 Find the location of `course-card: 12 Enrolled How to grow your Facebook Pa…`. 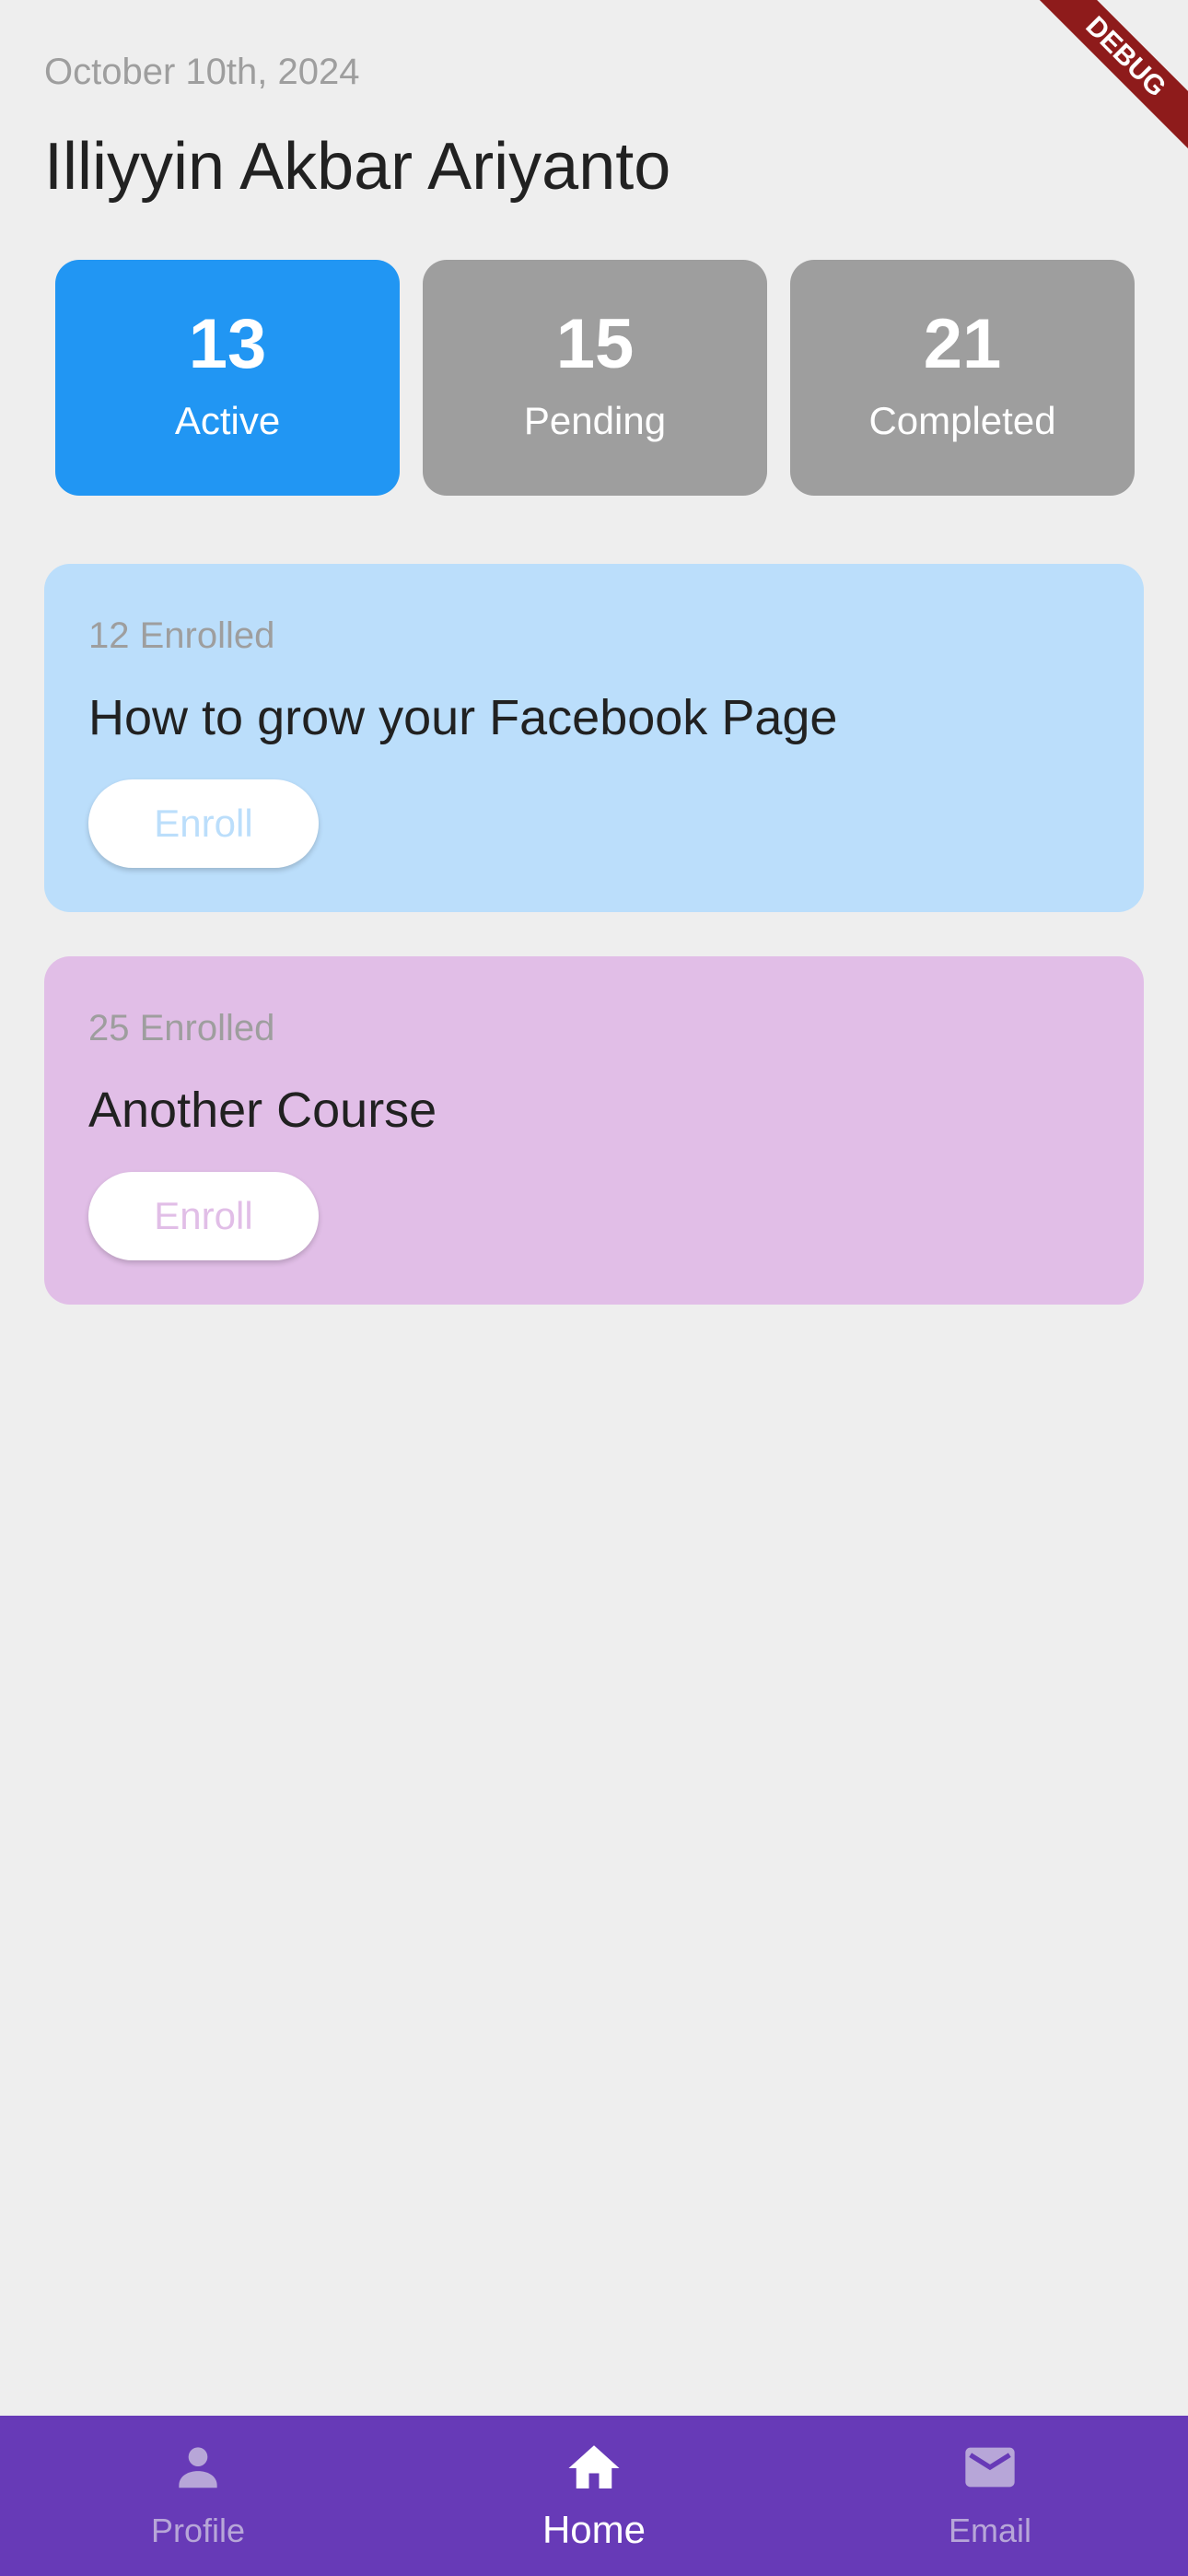

course-card: 12 Enrolled How to grow your Facebook Pa… is located at coordinates (594, 738).